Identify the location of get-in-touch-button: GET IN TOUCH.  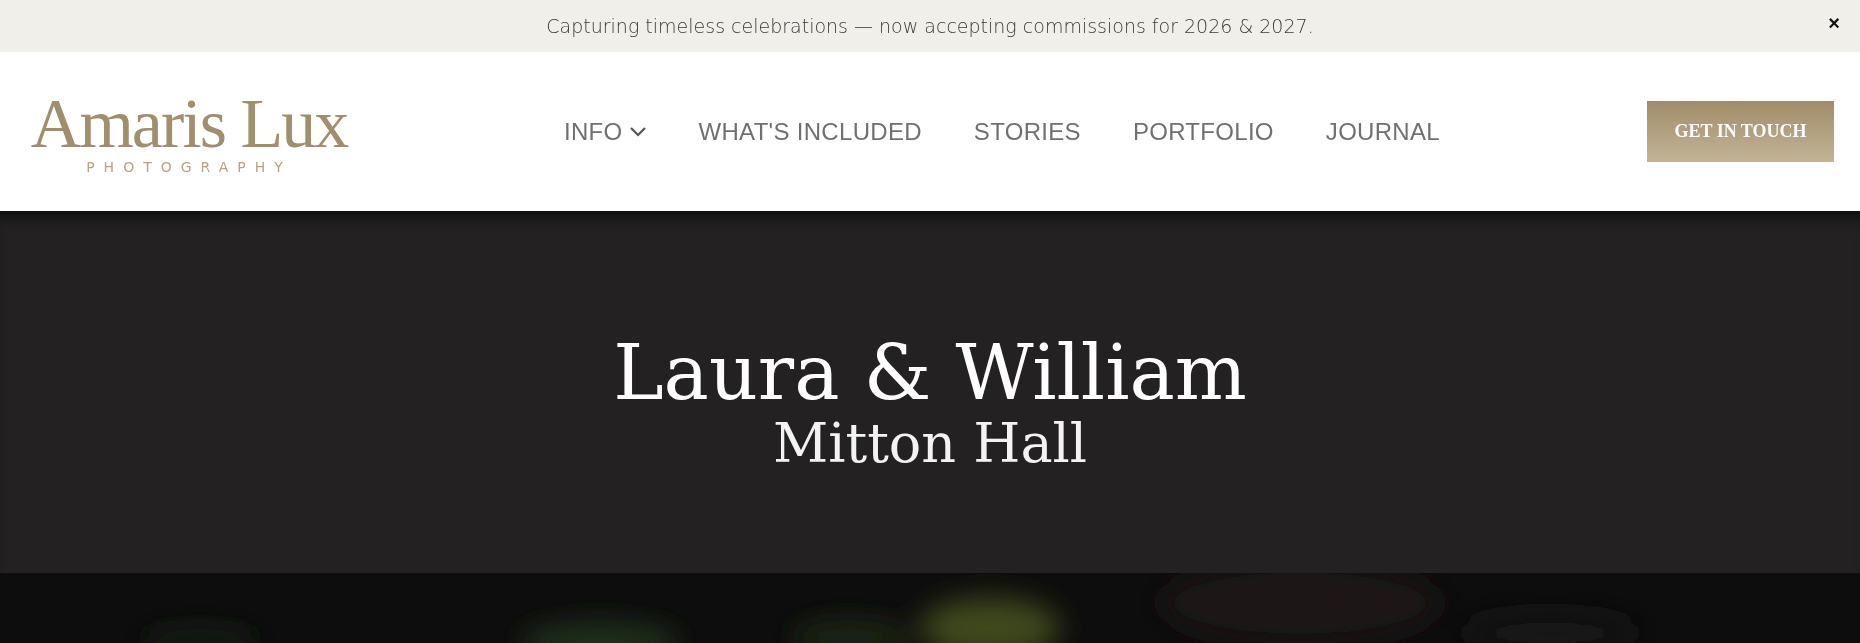
(1740, 131).